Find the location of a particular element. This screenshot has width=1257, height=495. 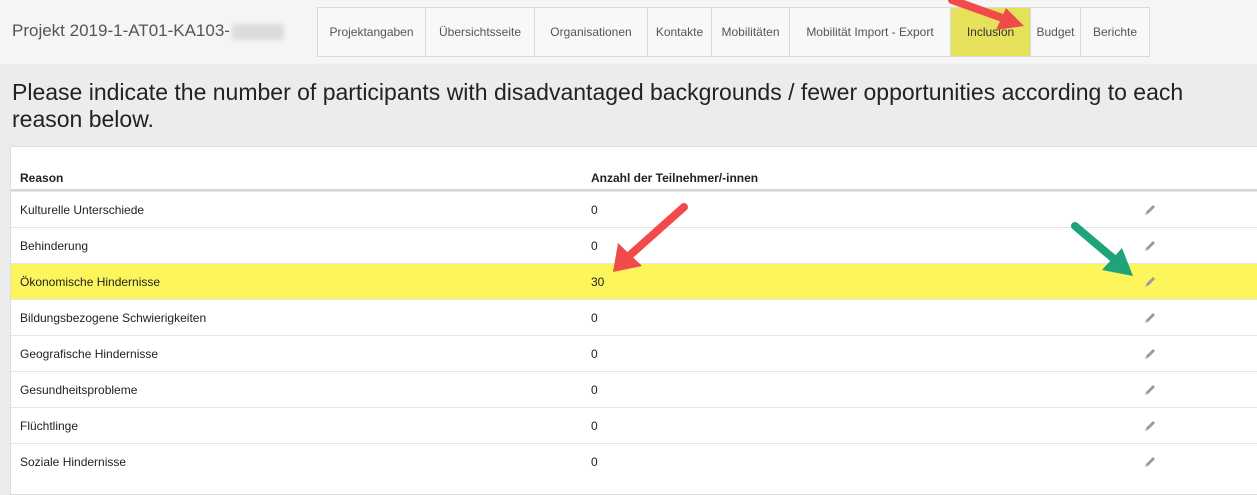

row-reason: Behinderung is located at coordinates (54, 246).